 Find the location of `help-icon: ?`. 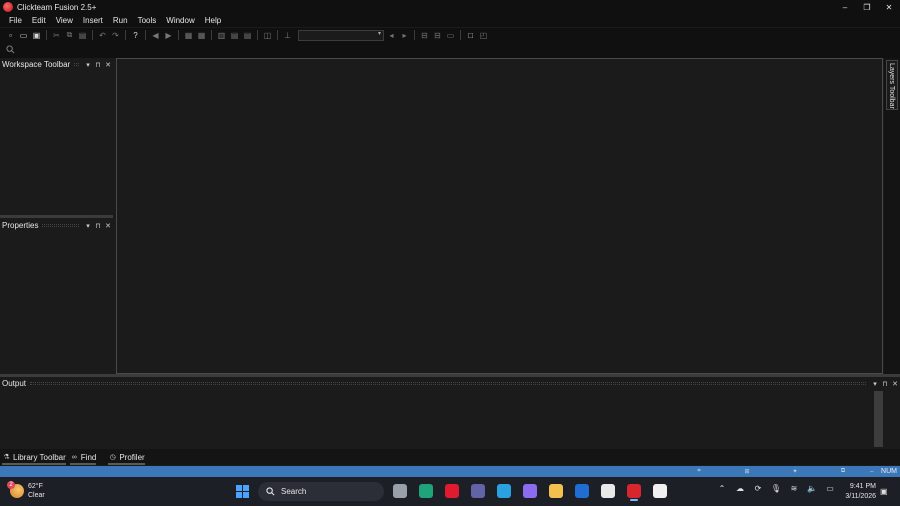

help-icon: ? is located at coordinates (135, 35).